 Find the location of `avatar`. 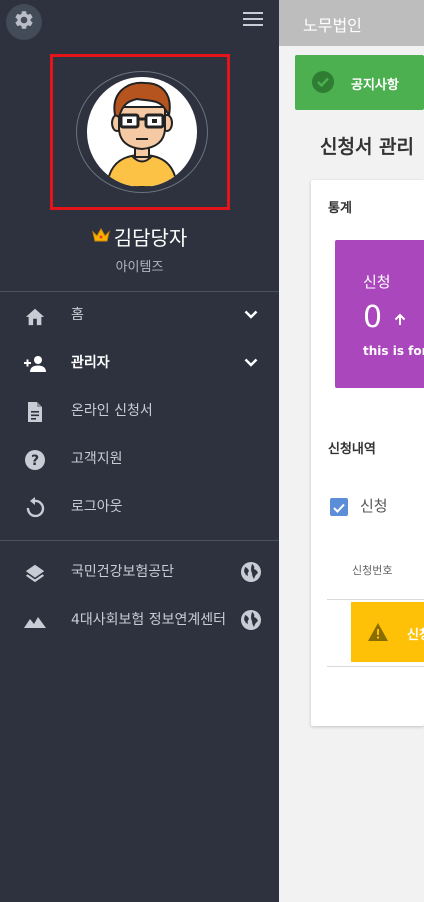

avatar is located at coordinates (142, 132).